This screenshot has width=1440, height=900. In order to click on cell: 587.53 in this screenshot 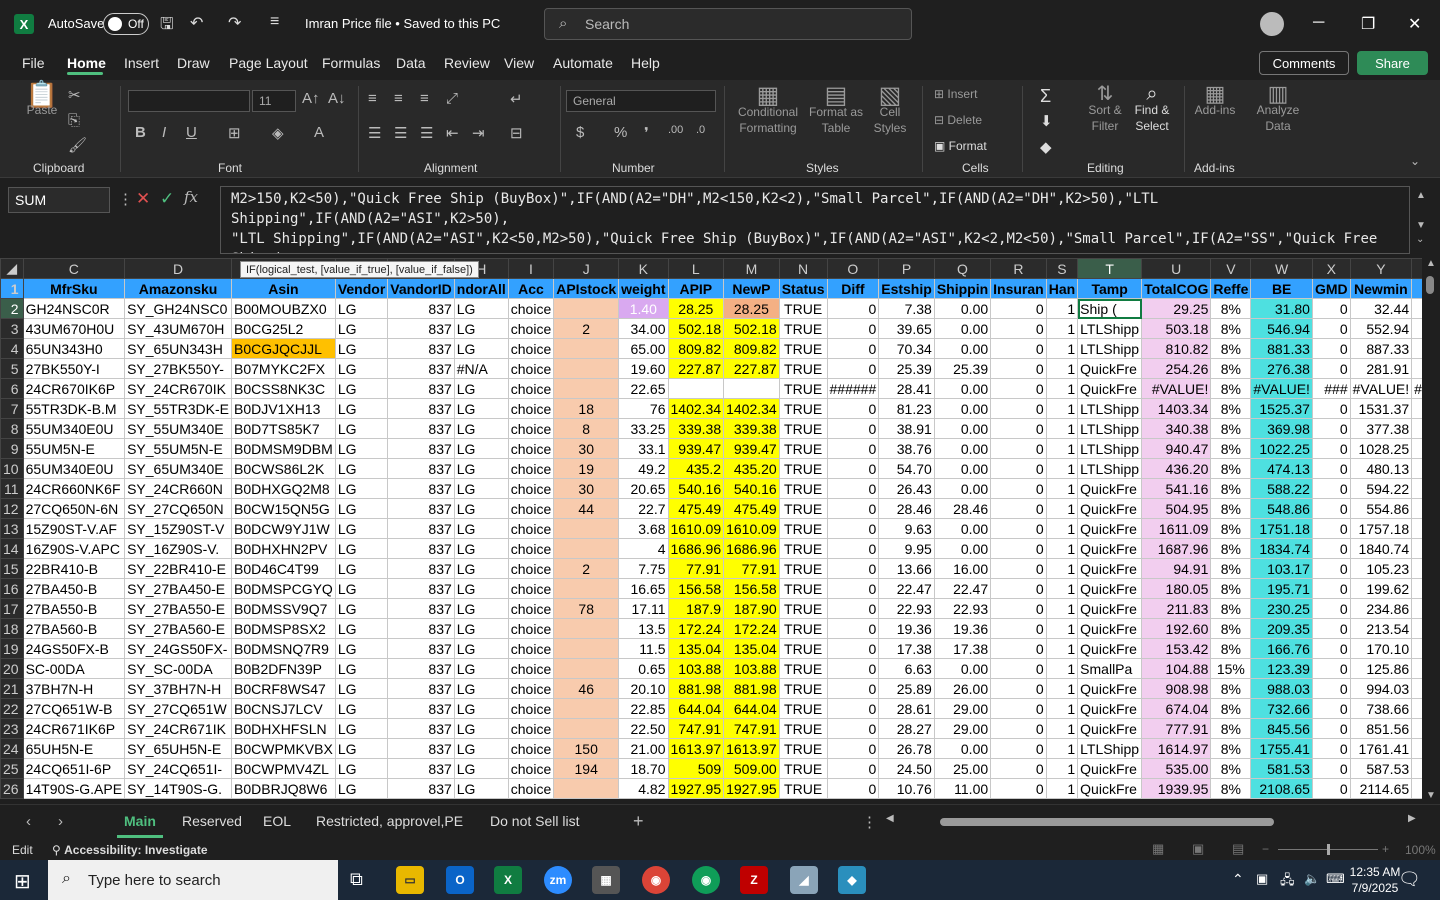, I will do `click(1381, 768)`.